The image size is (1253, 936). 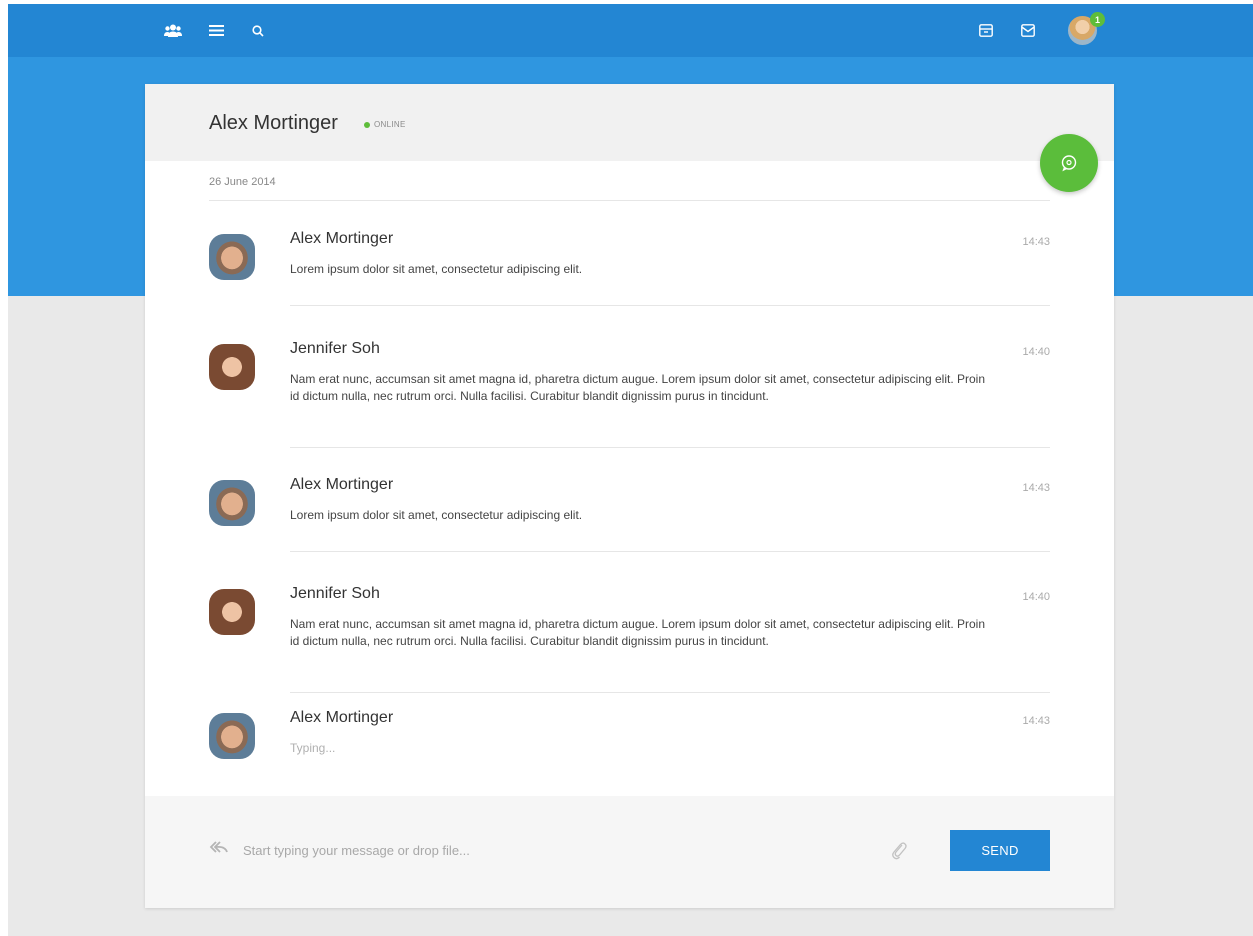 What do you see at coordinates (390, 124) in the screenshot?
I see `online-status-label: ONLINE` at bounding box center [390, 124].